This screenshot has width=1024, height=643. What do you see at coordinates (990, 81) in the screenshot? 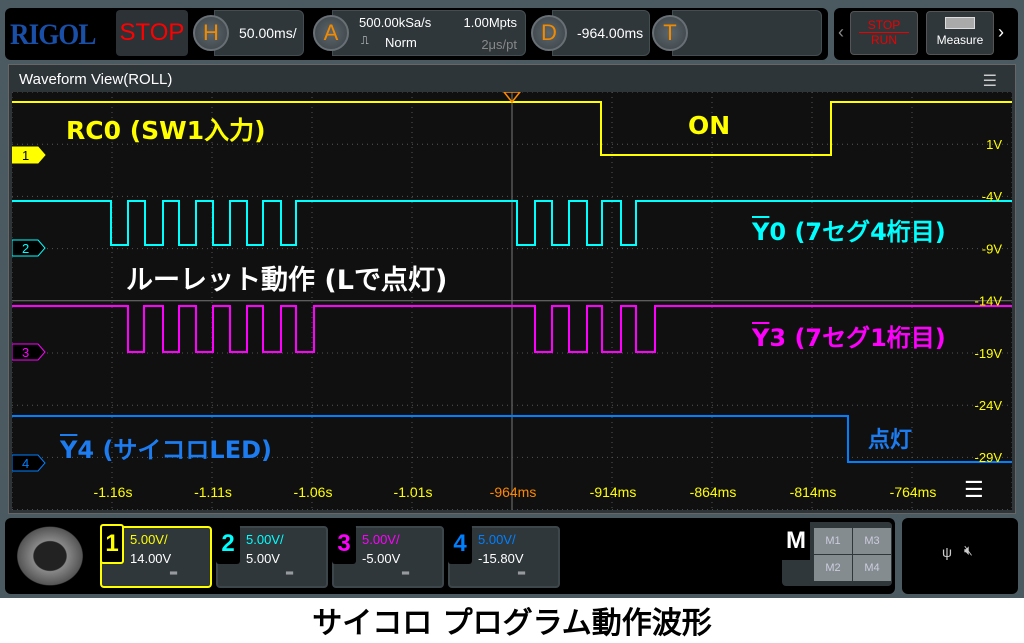
I see `menu-icon: ☰` at bounding box center [990, 81].